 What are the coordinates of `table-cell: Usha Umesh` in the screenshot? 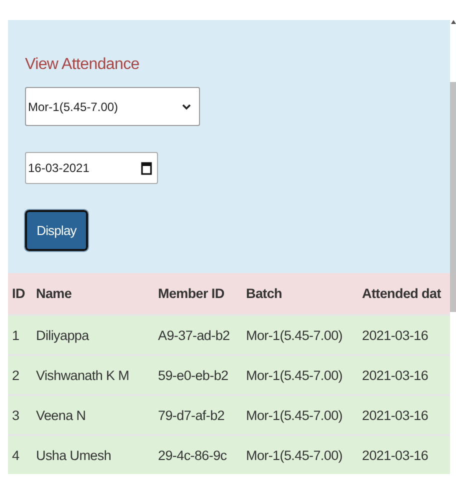 It's located at (93, 454).